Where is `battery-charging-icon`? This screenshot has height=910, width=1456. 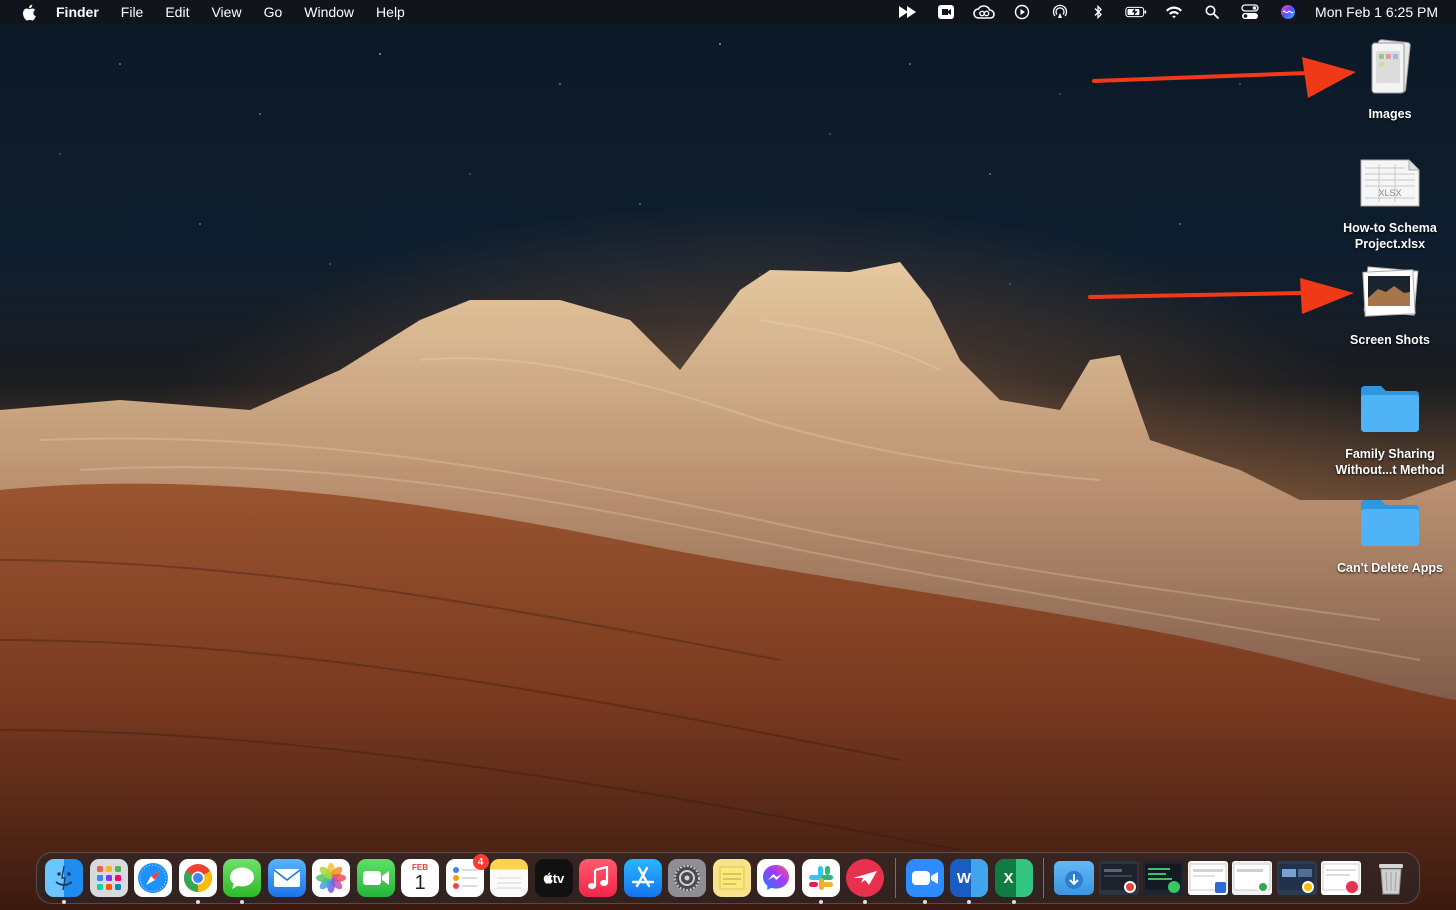
battery-charging-icon is located at coordinates (1136, 12).